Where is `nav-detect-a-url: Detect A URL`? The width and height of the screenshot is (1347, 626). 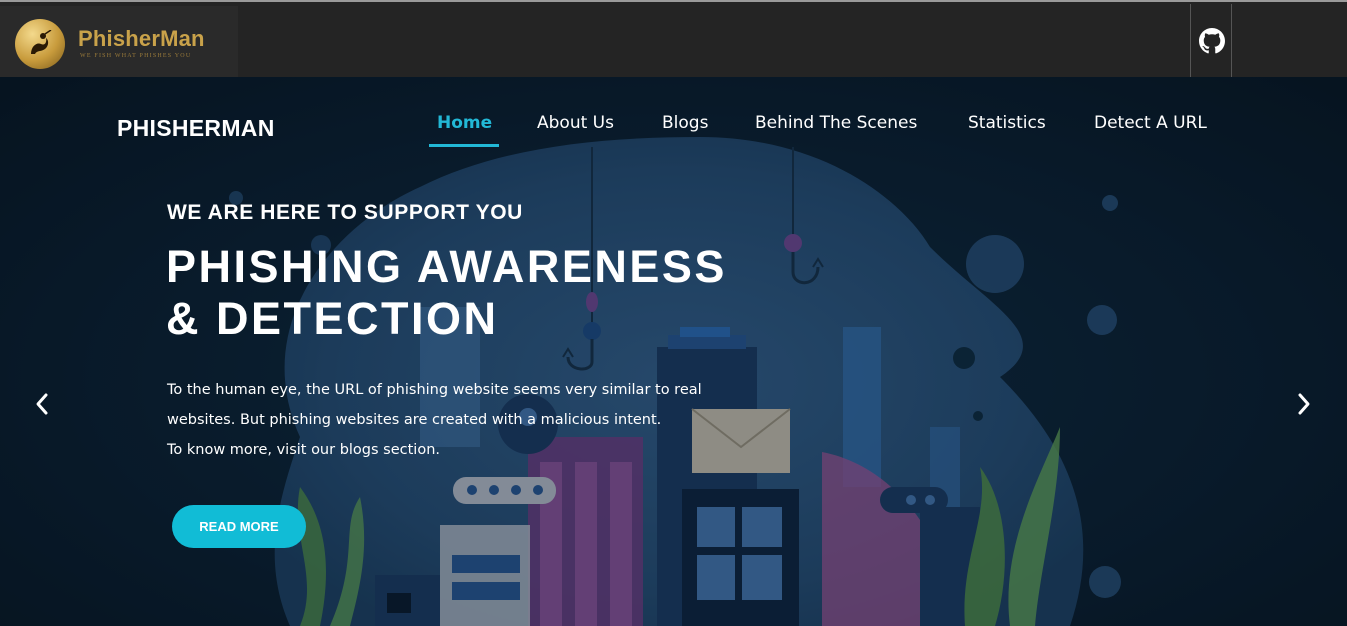 nav-detect-a-url: Detect A URL is located at coordinates (1150, 123).